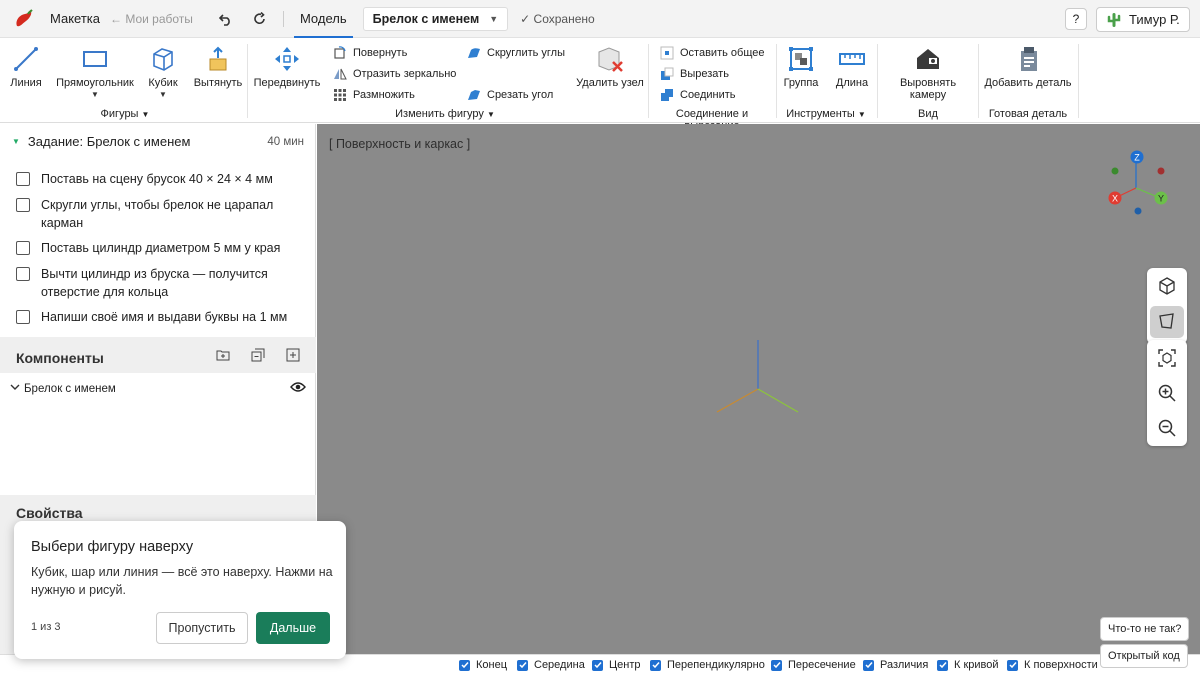 Image resolution: width=1200 pixels, height=675 pixels. What do you see at coordinates (801, 66) in the screenshot?
I see `group-tool-button: Группа` at bounding box center [801, 66].